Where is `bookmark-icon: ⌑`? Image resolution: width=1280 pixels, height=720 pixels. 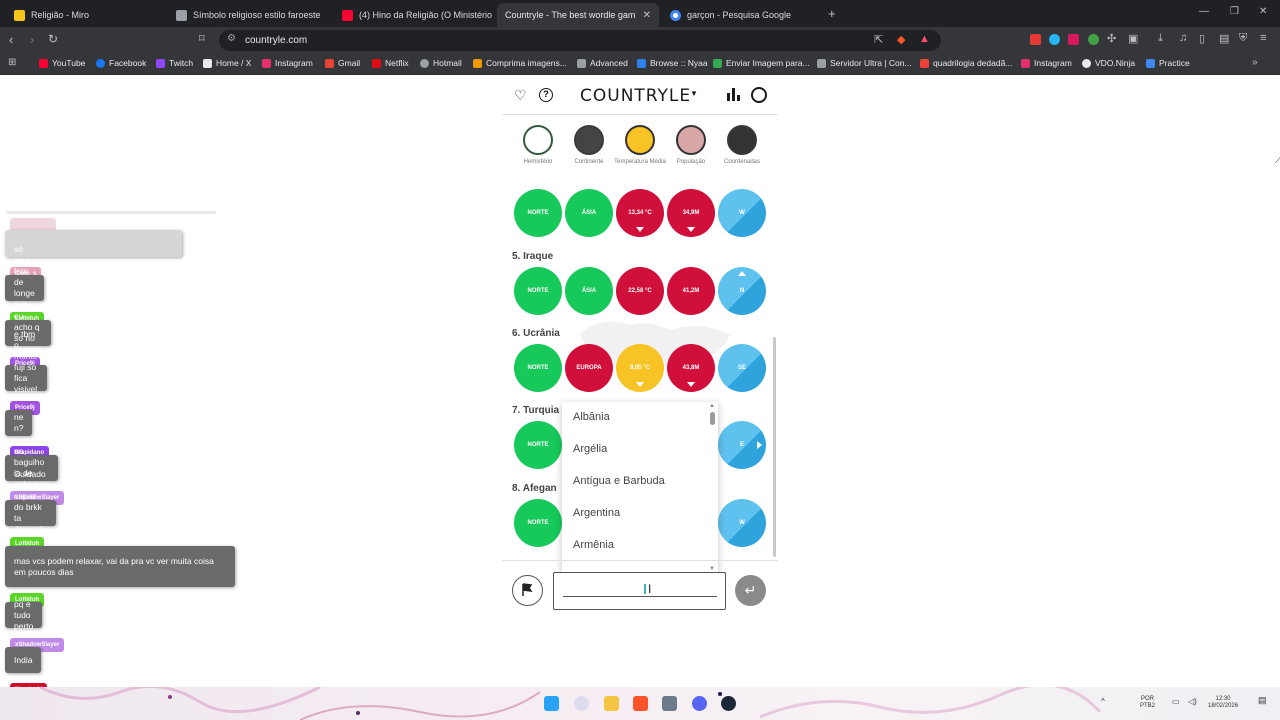 bookmark-icon: ⌑ is located at coordinates (202, 38).